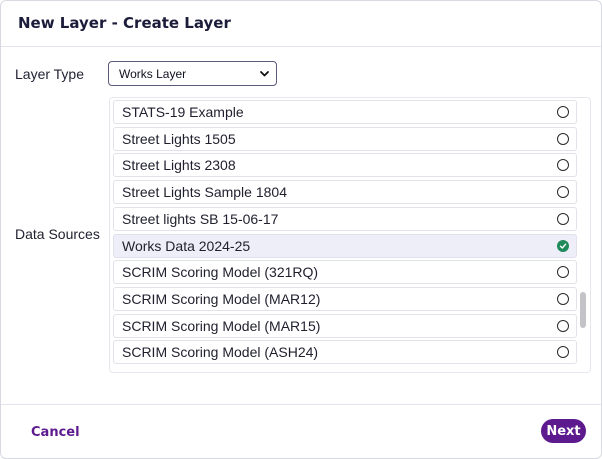 Image resolution: width=602 pixels, height=459 pixels. What do you see at coordinates (220, 352) in the screenshot?
I see `data-source-item-label: SCRIM Scoring Model (ASH24)` at bounding box center [220, 352].